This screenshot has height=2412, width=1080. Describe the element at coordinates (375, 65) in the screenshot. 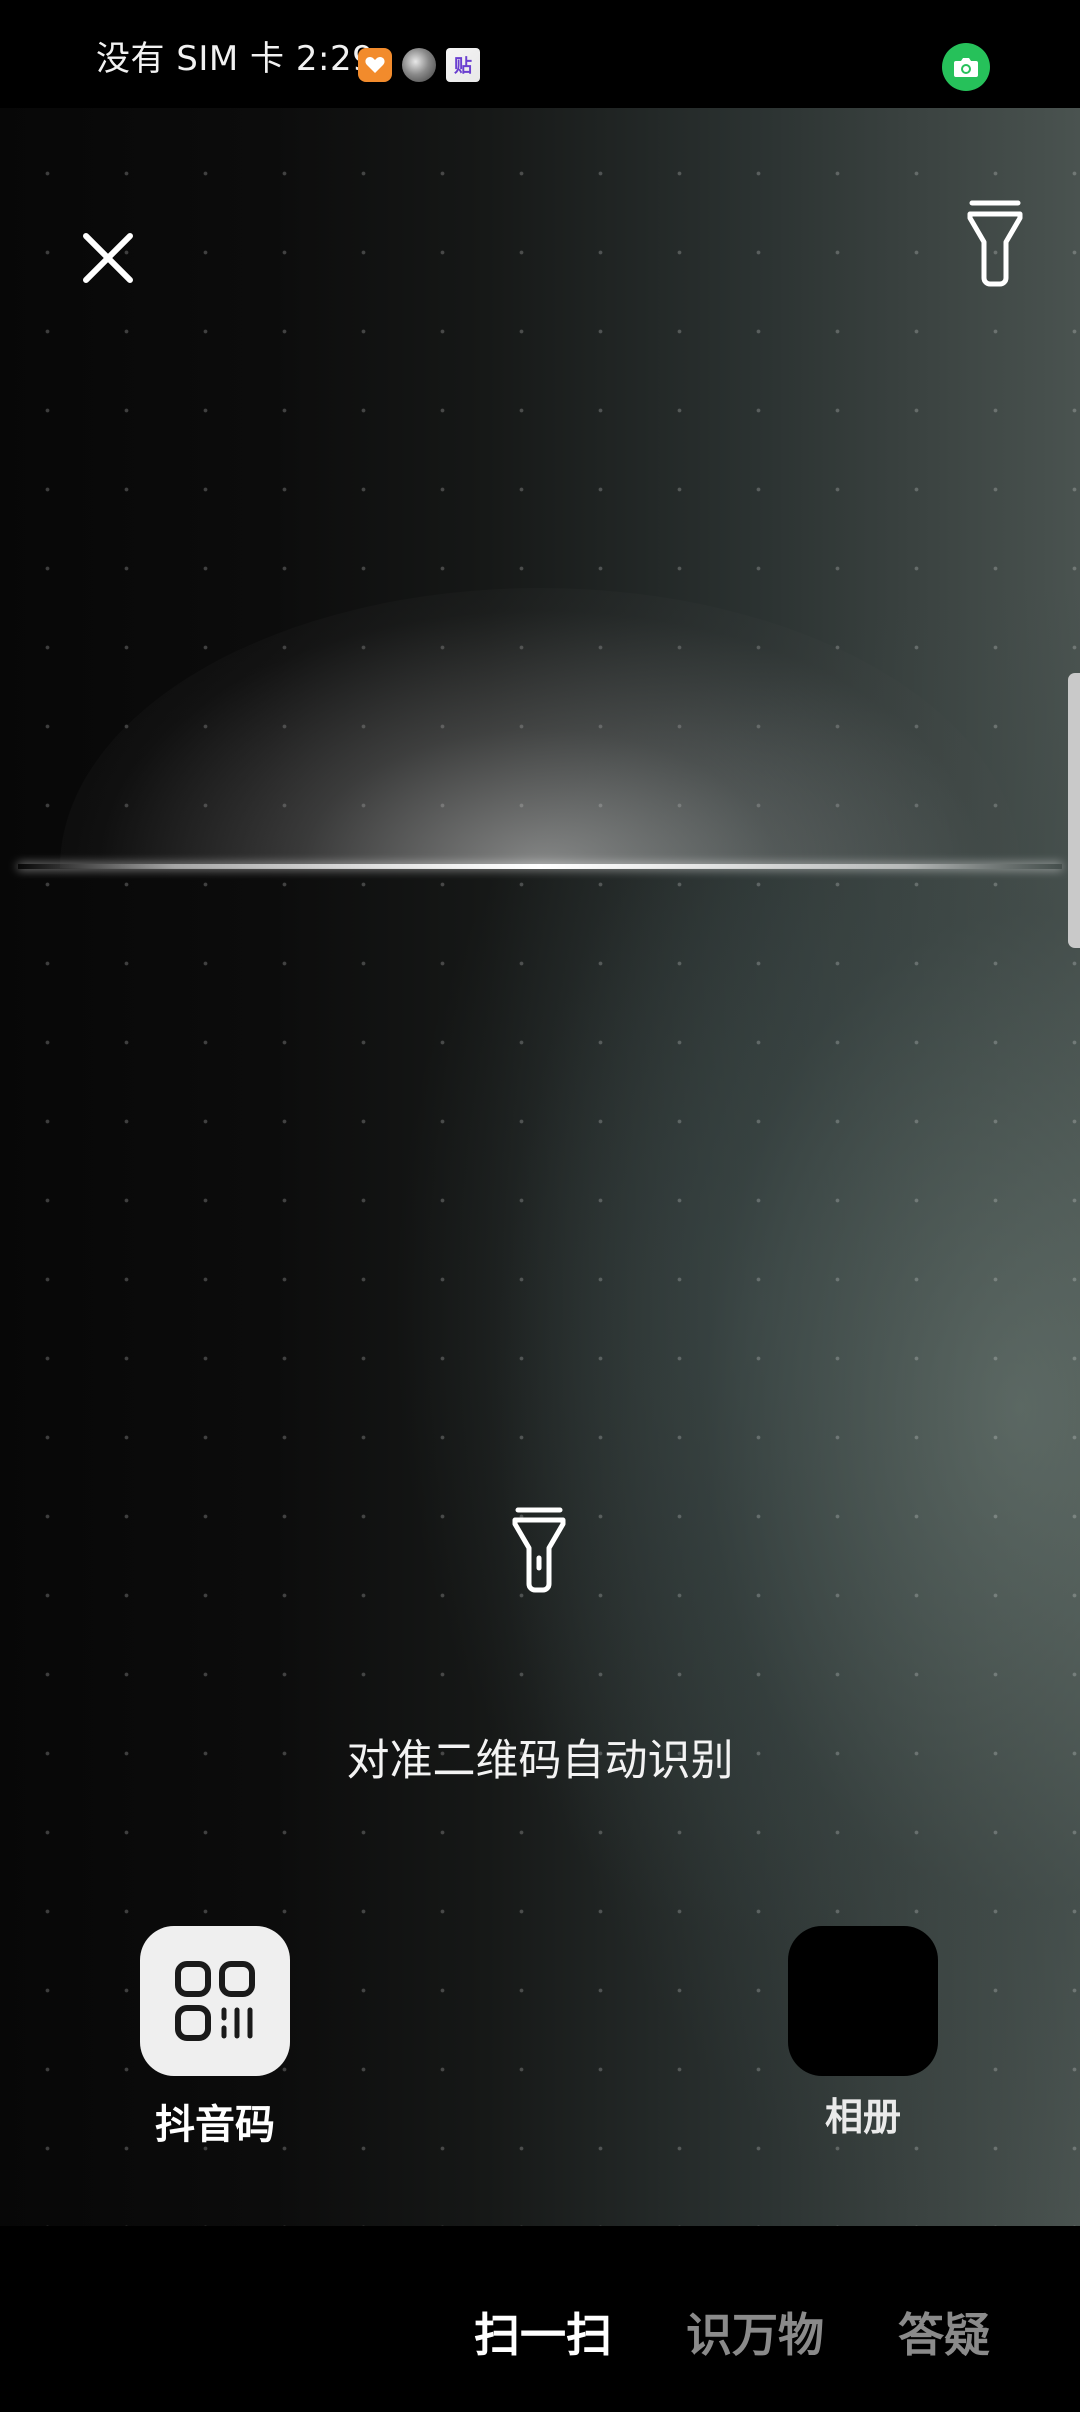

I see `heart-badge-icon` at that location.